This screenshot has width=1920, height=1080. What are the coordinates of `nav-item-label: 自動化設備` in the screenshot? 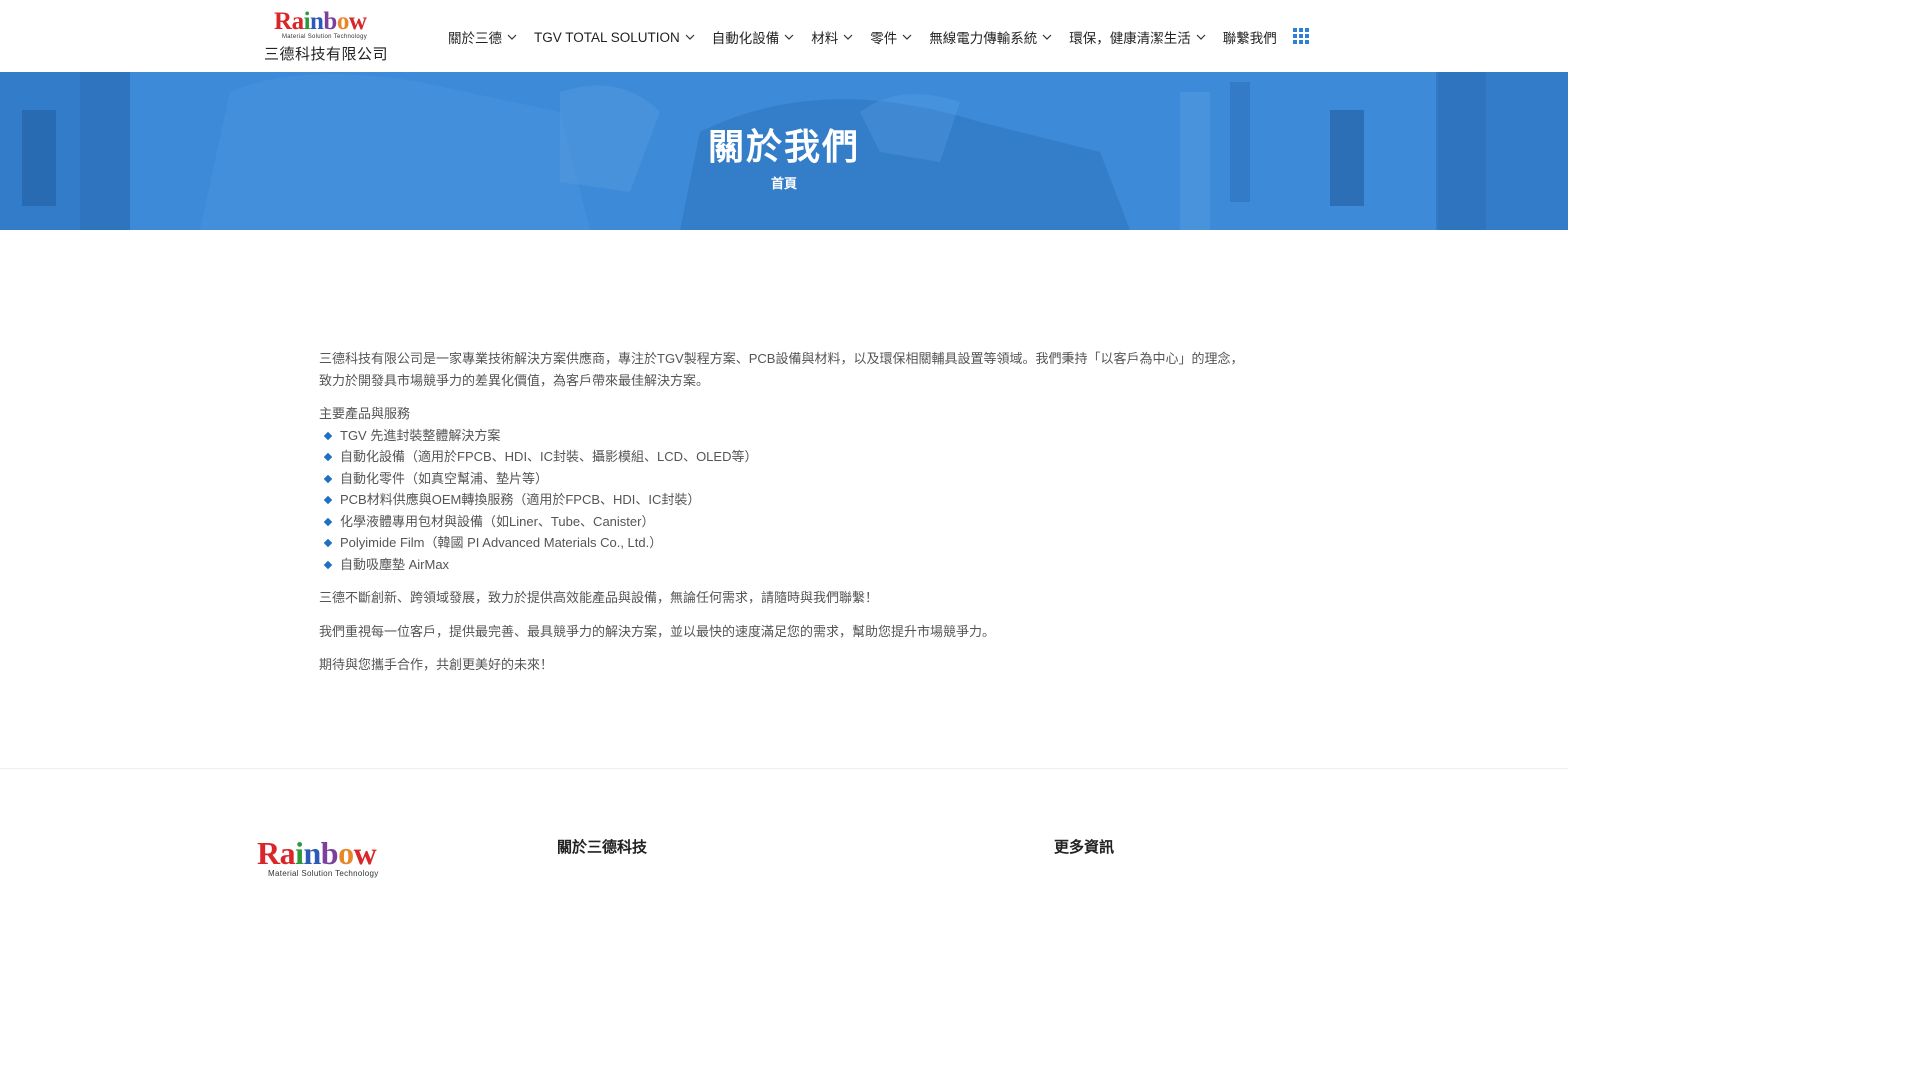 It's located at (745, 38).